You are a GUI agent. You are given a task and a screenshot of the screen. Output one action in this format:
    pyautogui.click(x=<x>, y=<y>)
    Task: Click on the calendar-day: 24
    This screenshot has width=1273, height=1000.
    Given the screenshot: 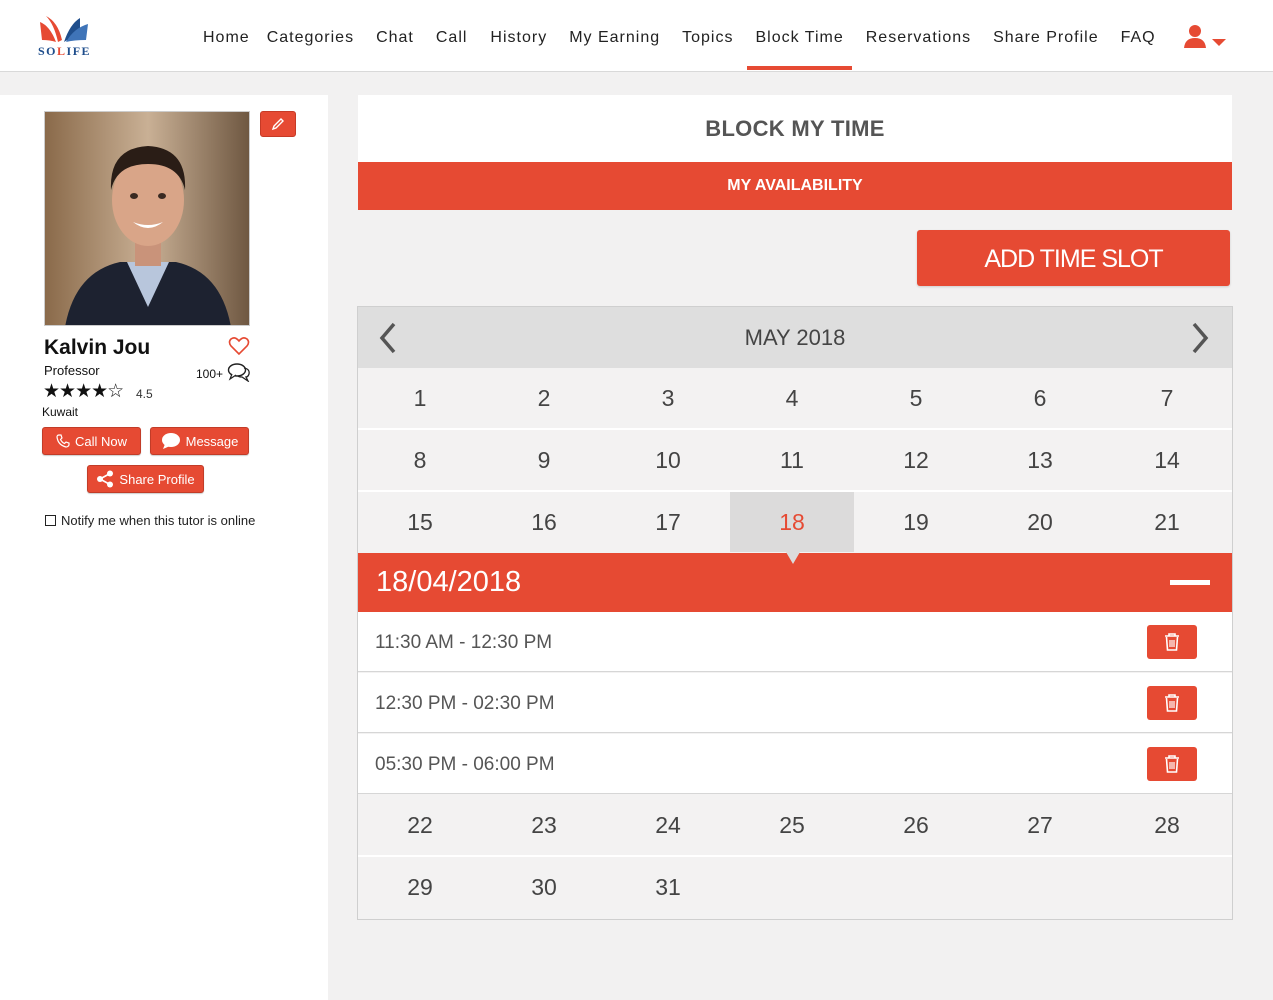 What is the action you would take?
    pyautogui.click(x=668, y=825)
    